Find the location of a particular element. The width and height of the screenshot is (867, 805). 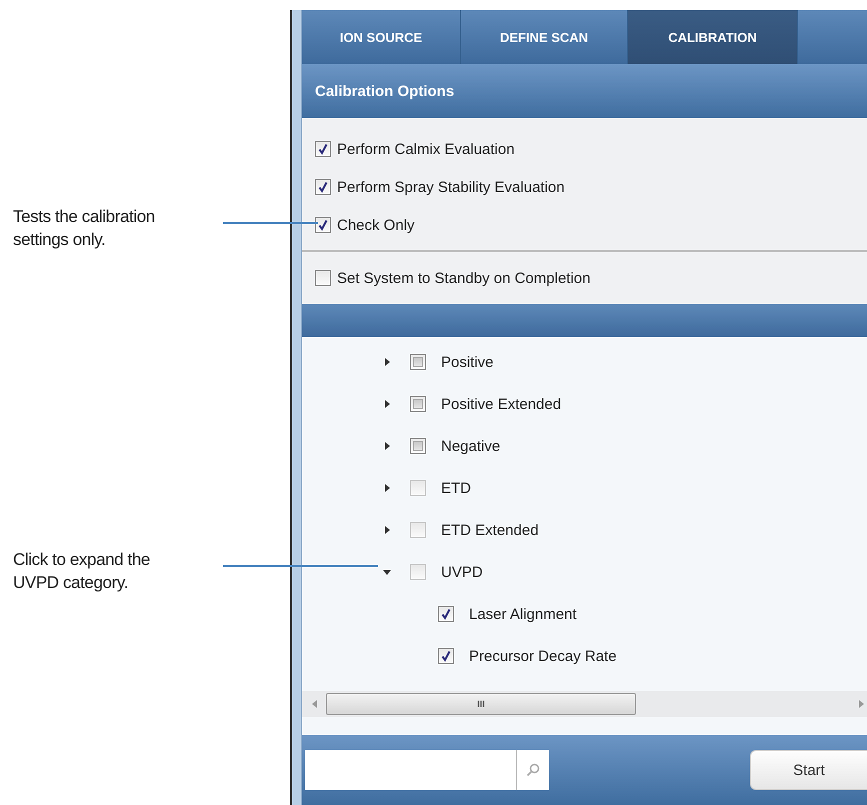

horizontal-scrollbar: III is located at coordinates (584, 704).